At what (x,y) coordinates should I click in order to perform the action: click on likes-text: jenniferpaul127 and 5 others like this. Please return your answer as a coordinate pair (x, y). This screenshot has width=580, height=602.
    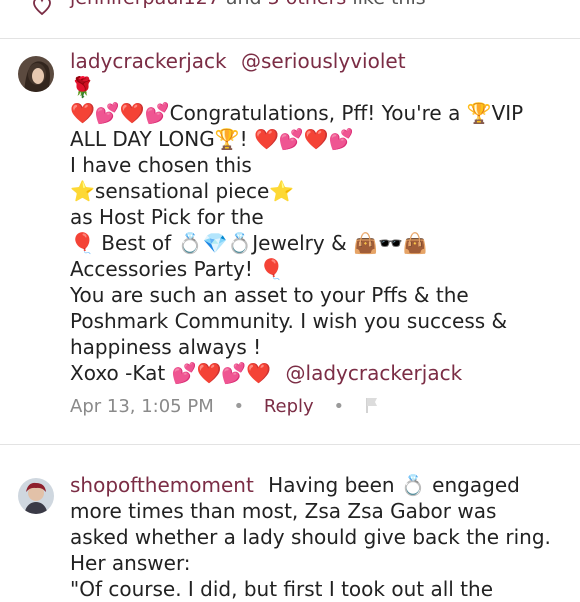
    Looking at the image, I should click on (248, 4).